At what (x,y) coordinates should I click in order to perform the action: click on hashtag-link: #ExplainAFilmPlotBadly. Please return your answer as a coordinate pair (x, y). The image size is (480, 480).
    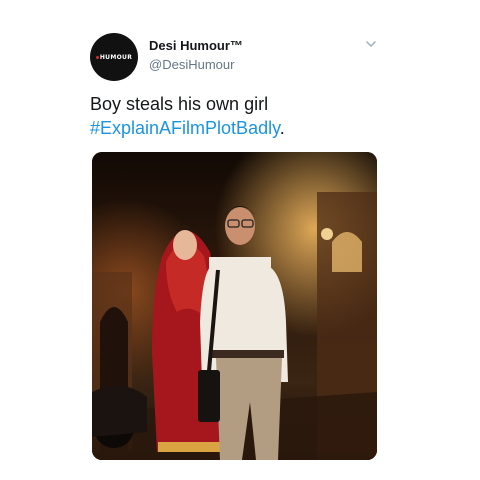
    Looking at the image, I should click on (185, 128).